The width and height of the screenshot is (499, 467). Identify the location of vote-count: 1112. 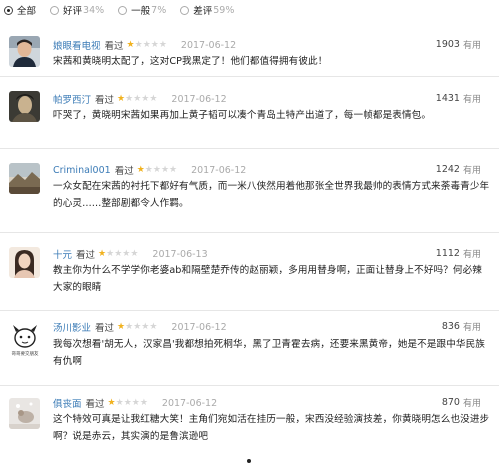
(447, 253).